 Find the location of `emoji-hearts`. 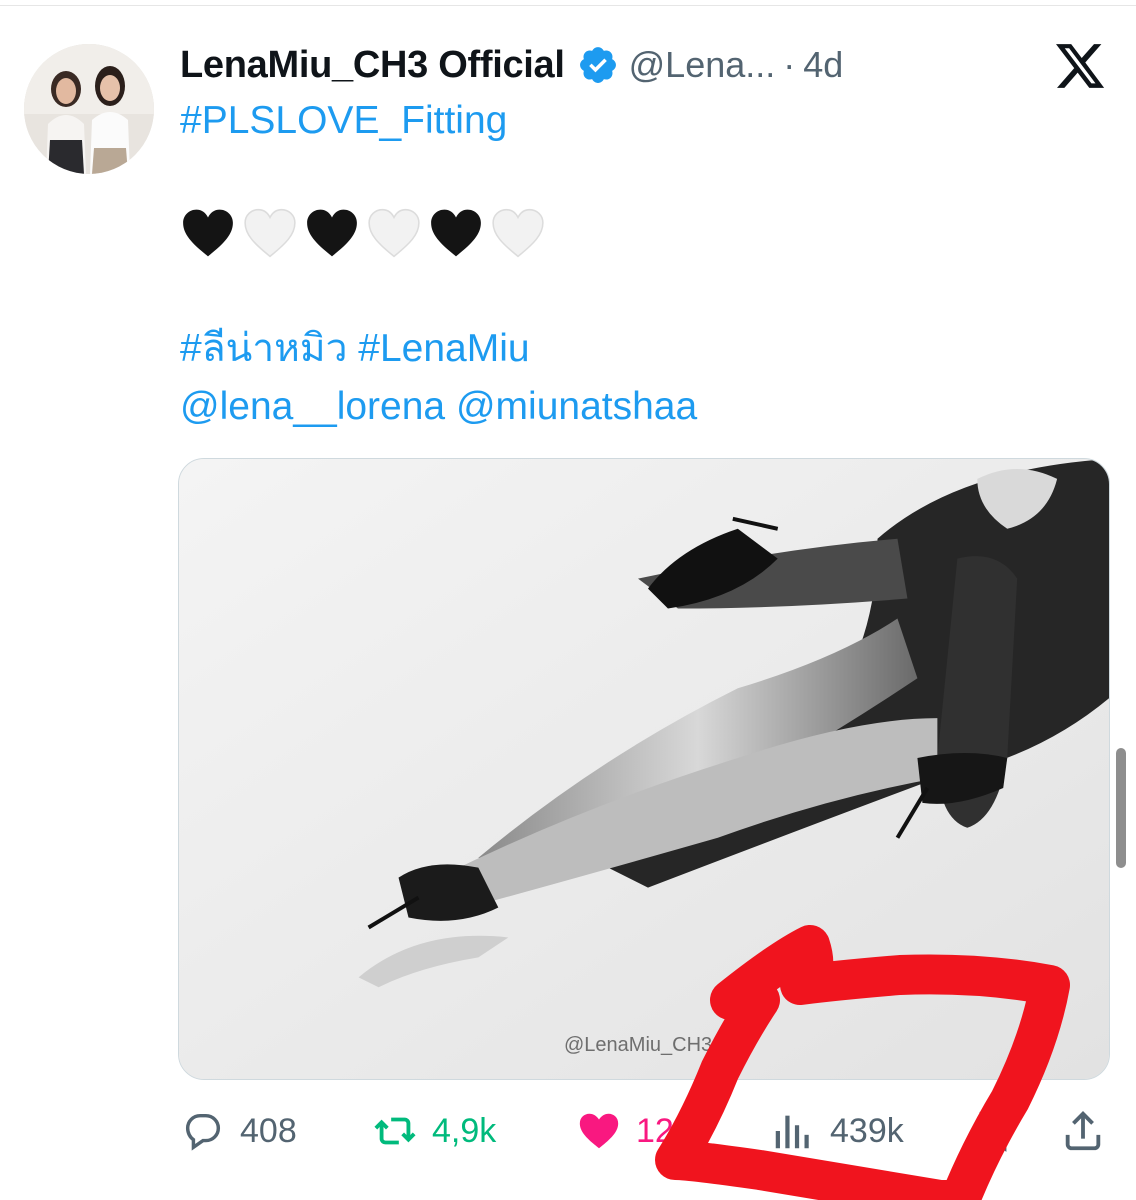

emoji-hearts is located at coordinates (363, 233).